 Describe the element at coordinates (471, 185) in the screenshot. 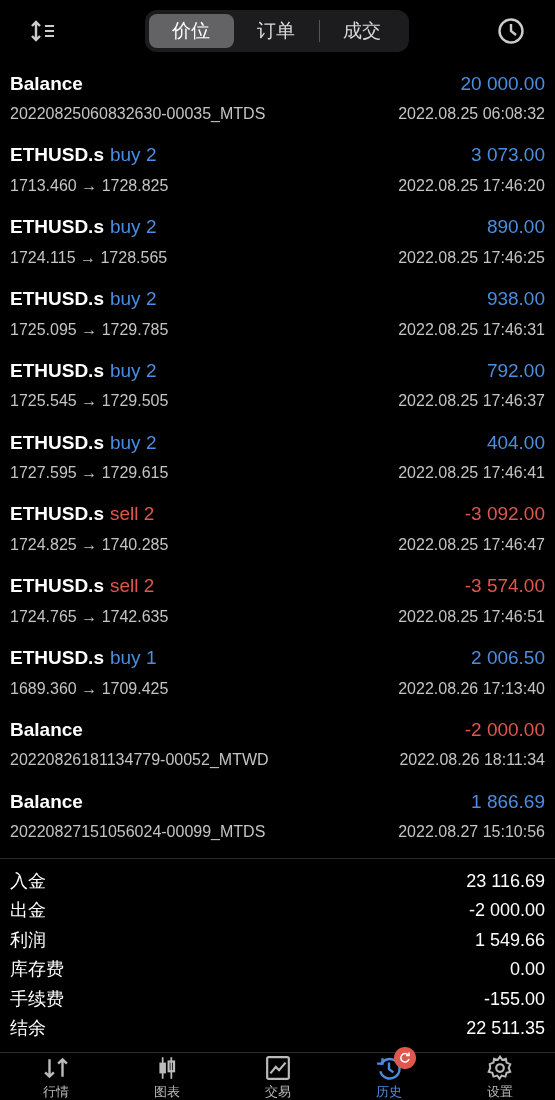

I see `deal-time: 2022.08.25 17:46:20` at that location.